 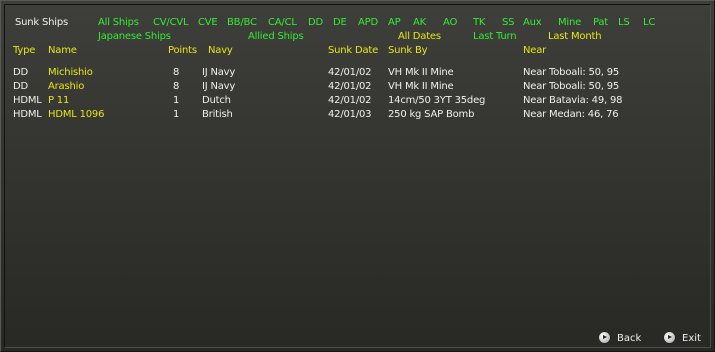 What do you see at coordinates (571, 114) in the screenshot?
I see `cell-near: Near Medan: 46, 76` at bounding box center [571, 114].